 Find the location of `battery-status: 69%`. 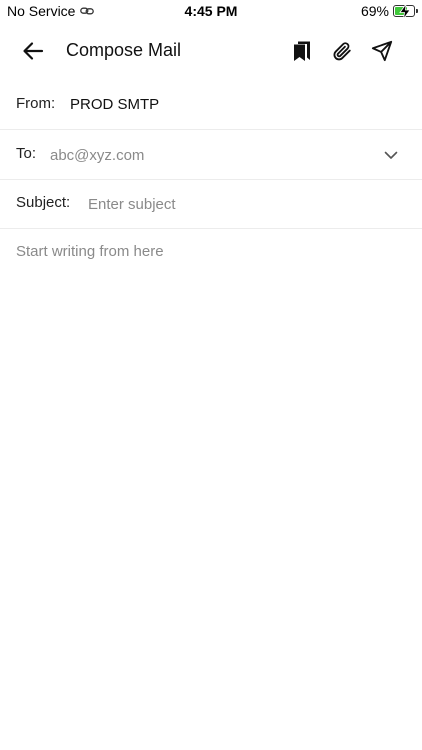

battery-status: 69% is located at coordinates (389, 11).